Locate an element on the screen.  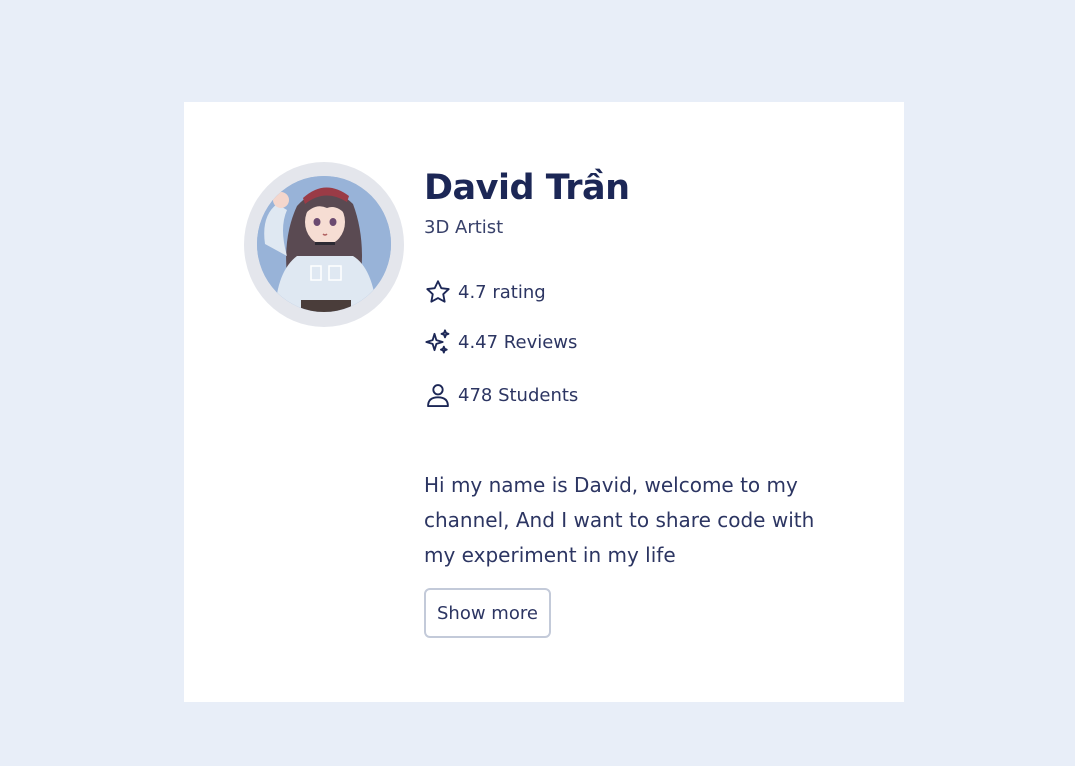
avatar-ring is located at coordinates (324, 244).